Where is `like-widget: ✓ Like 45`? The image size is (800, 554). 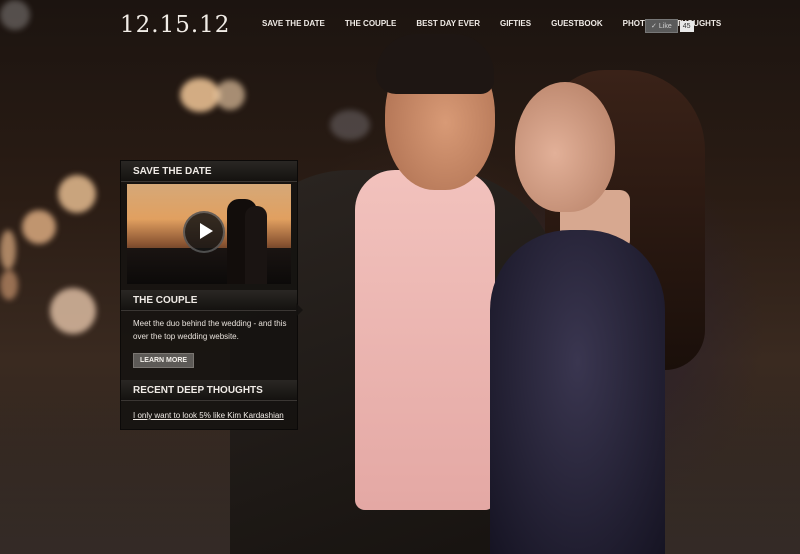 like-widget: ✓ Like 45 is located at coordinates (669, 26).